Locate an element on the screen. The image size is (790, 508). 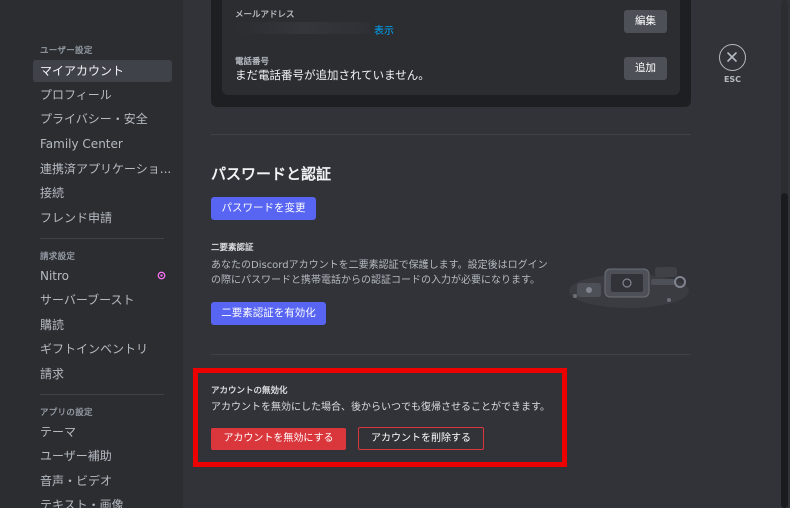
sidebar-item-voice-video: 音声・ビデオ is located at coordinates (102, 481).